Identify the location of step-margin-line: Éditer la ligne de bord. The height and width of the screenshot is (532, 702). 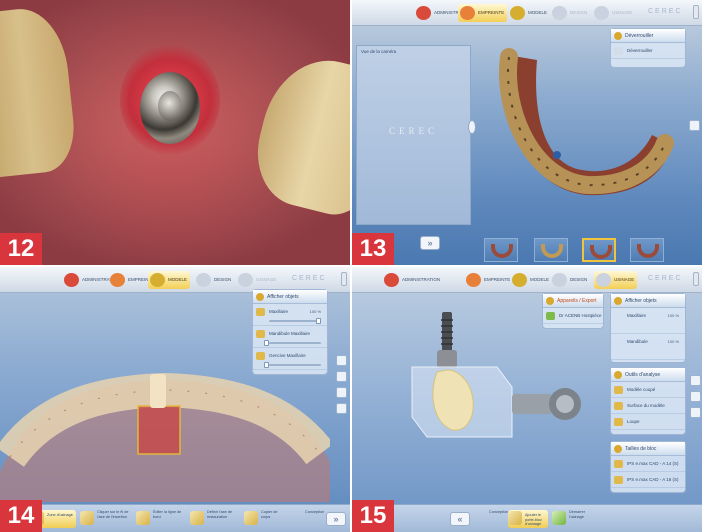
(160, 519).